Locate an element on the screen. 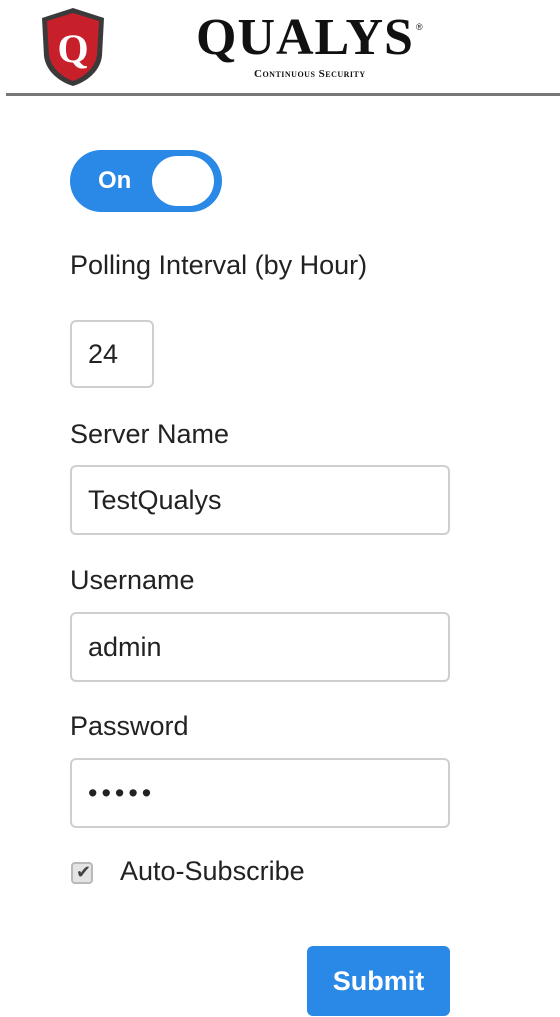  polling-interval-input is located at coordinates (112, 354).